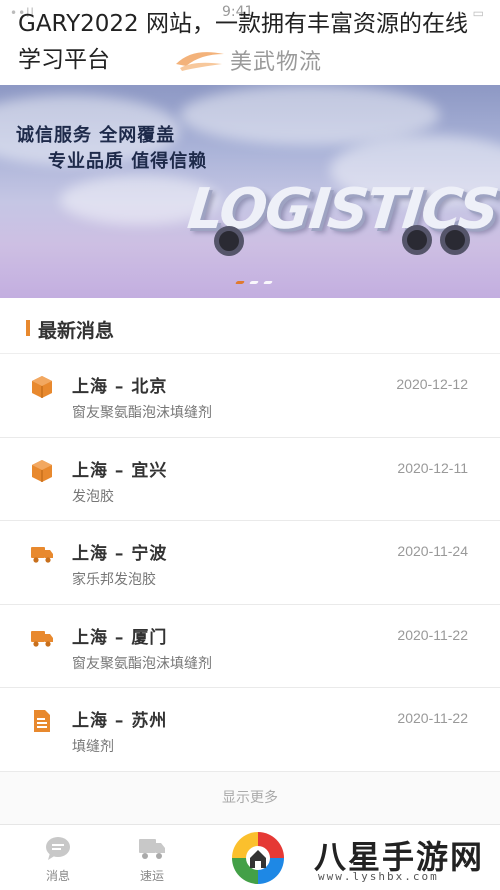  Describe the element at coordinates (93, 747) in the screenshot. I see `news-description: 填缝剂` at that location.